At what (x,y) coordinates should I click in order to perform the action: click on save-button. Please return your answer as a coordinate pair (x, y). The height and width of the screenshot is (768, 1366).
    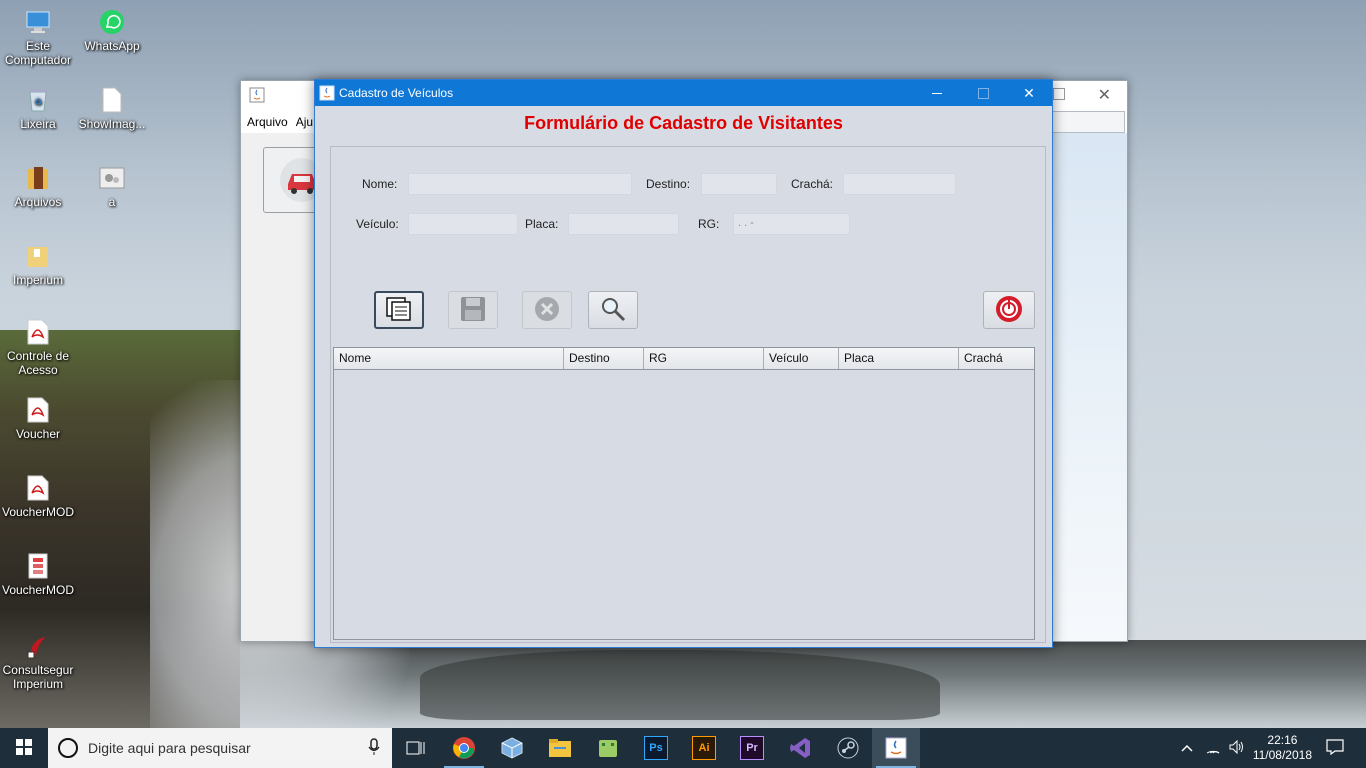
    Looking at the image, I should click on (473, 310).